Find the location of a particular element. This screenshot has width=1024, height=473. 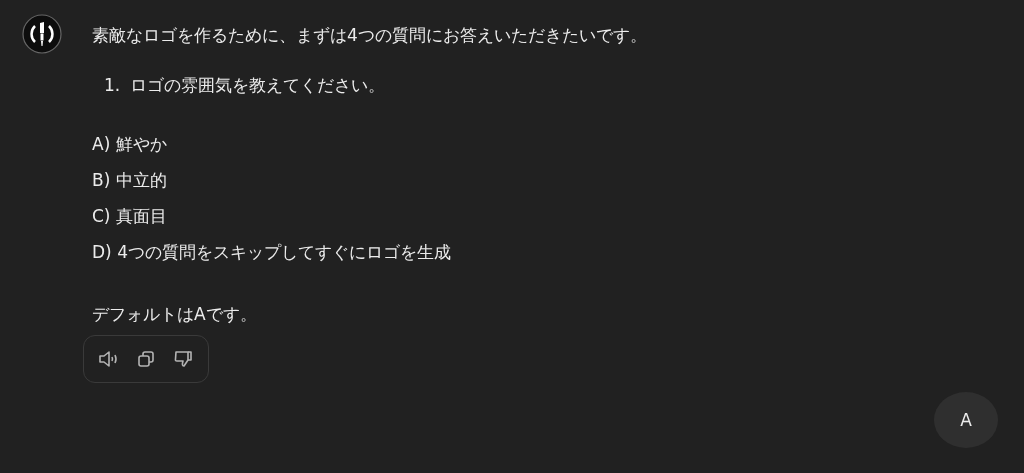

default-note: デフォルトはAです。 is located at coordinates (175, 314).